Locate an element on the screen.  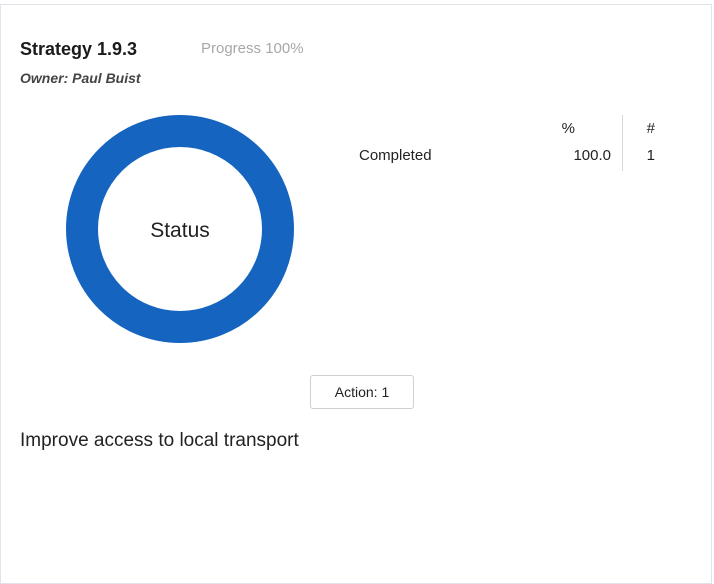
action-count-button: Action: 1 is located at coordinates (362, 392).